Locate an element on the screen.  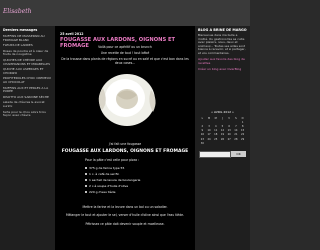
rose-photo is located at coordinates (126, 98).